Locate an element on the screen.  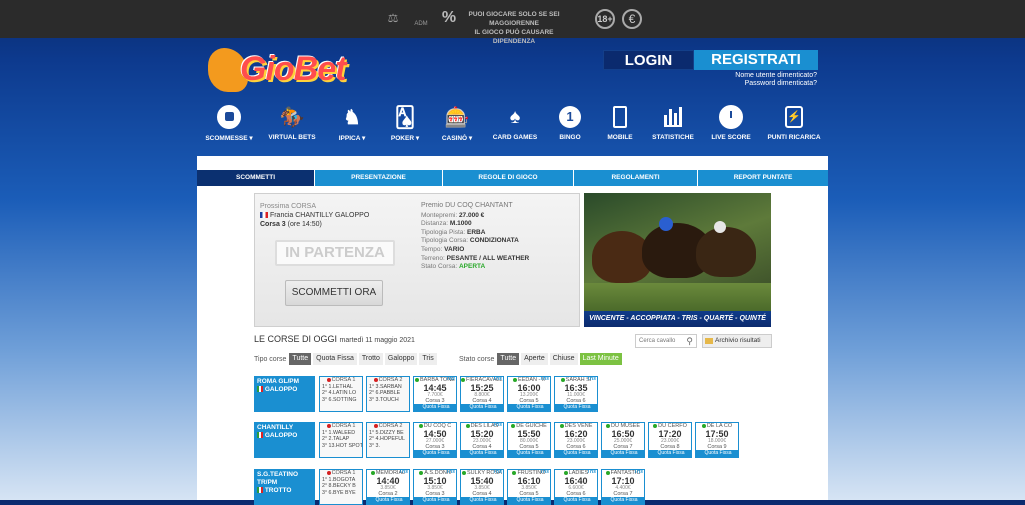
logo-text: GioBet is located at coordinates (293, 69).